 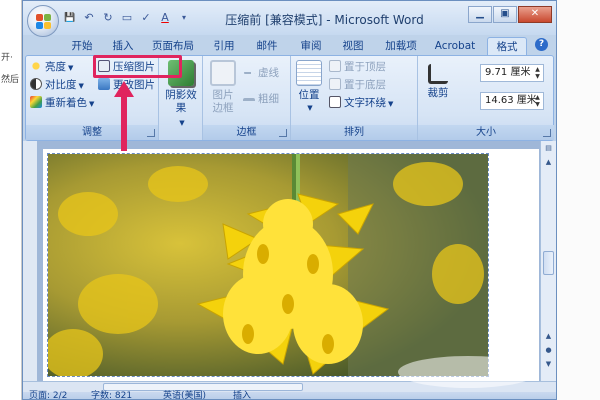 What do you see at coordinates (548, 364) in the screenshot?
I see `next-page-icon: ▼` at bounding box center [548, 364].